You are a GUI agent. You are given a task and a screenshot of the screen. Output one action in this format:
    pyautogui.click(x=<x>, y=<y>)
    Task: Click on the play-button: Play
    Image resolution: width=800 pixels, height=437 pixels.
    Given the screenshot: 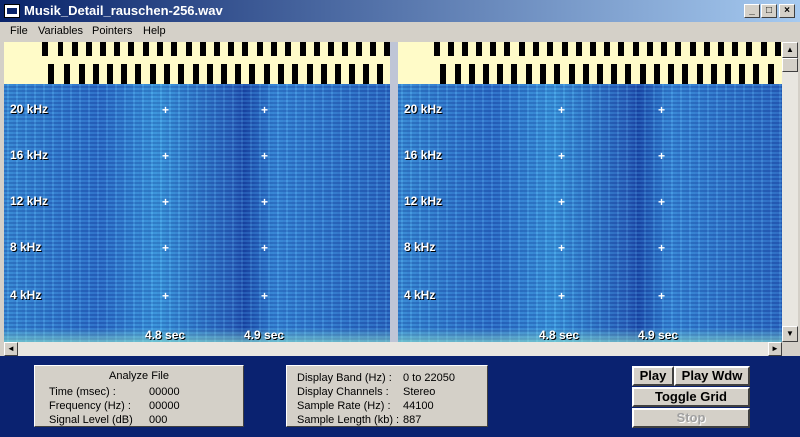 What is the action you would take?
    pyautogui.click(x=653, y=376)
    